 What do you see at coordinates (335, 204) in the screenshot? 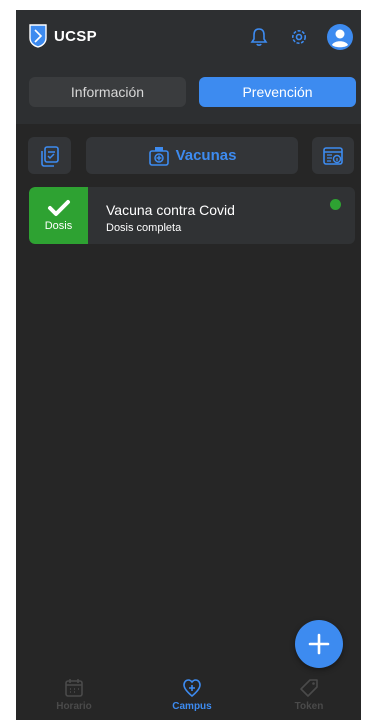
I see `status-dot` at bounding box center [335, 204].